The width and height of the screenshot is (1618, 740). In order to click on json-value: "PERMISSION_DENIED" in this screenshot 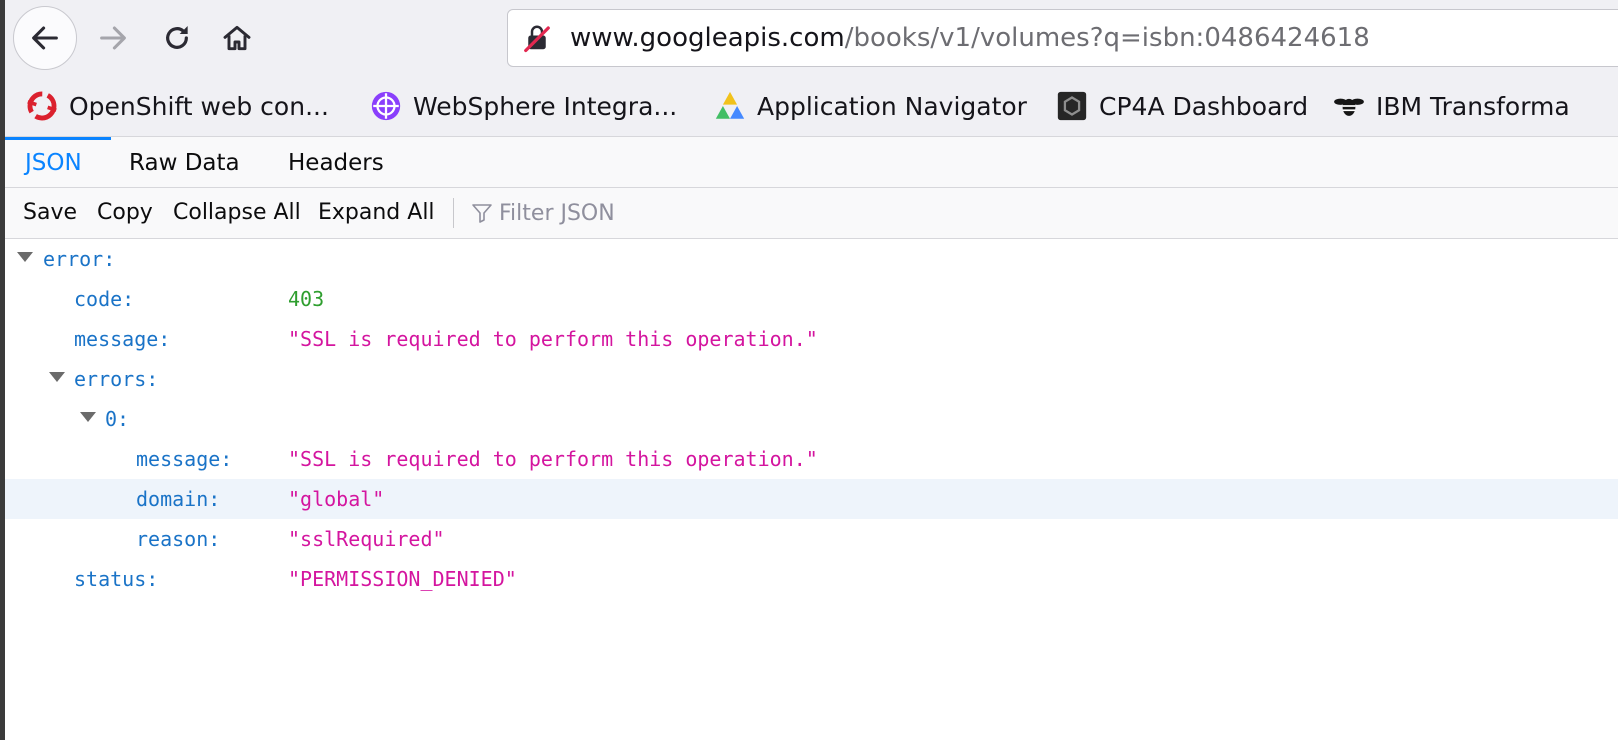, I will do `click(402, 579)`.